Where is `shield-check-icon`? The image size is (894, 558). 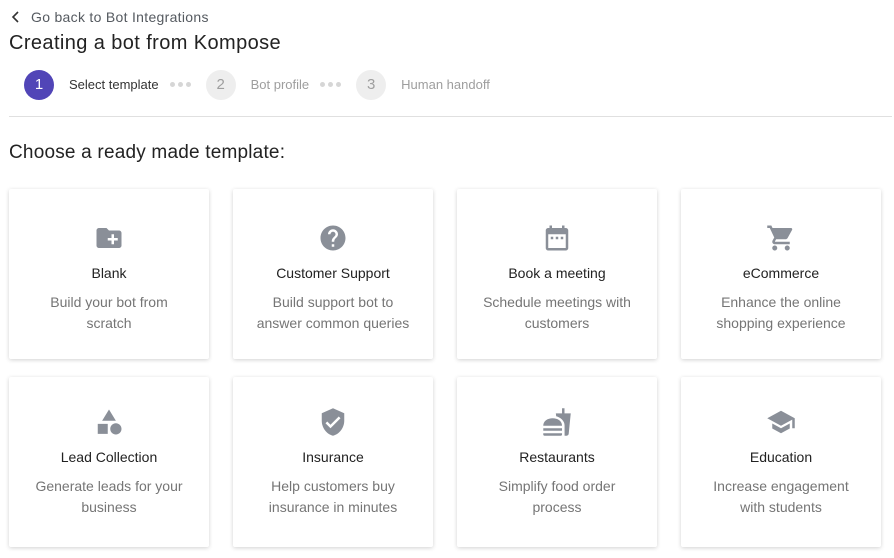 shield-check-icon is located at coordinates (333, 422).